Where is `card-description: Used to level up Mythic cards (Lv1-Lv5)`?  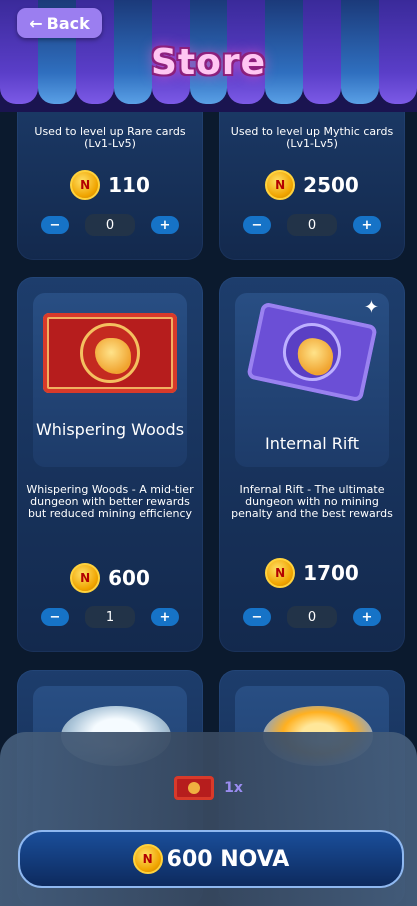
card-description: Used to level up Mythic cards (Lv1-Lv5) is located at coordinates (312, 137).